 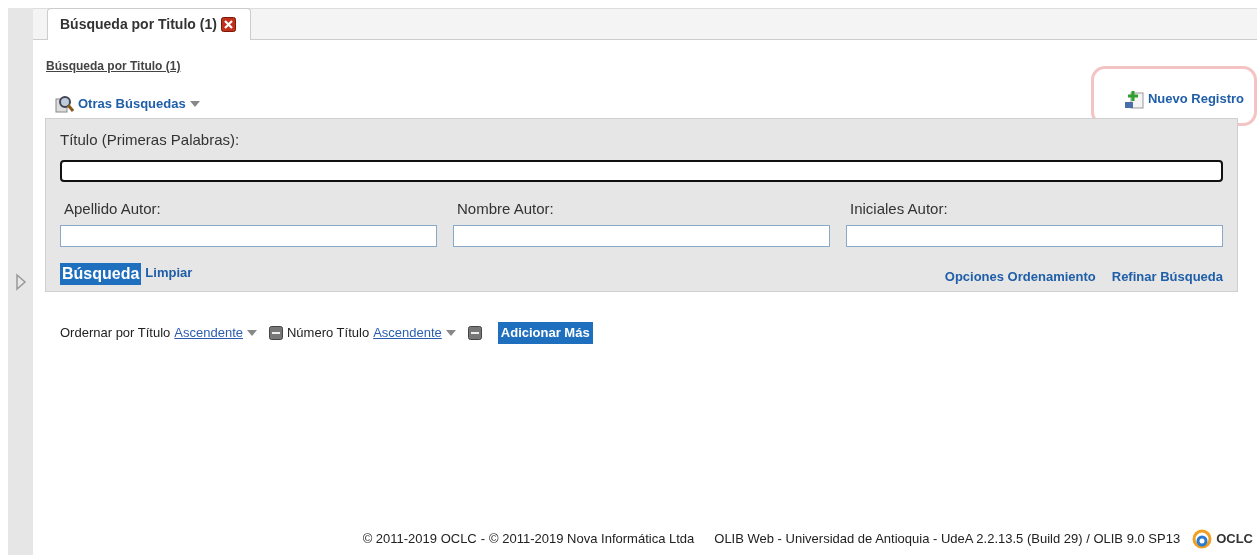 What do you see at coordinates (150, 140) in the screenshot?
I see `field-label: Título (Primeras Palabras):` at bounding box center [150, 140].